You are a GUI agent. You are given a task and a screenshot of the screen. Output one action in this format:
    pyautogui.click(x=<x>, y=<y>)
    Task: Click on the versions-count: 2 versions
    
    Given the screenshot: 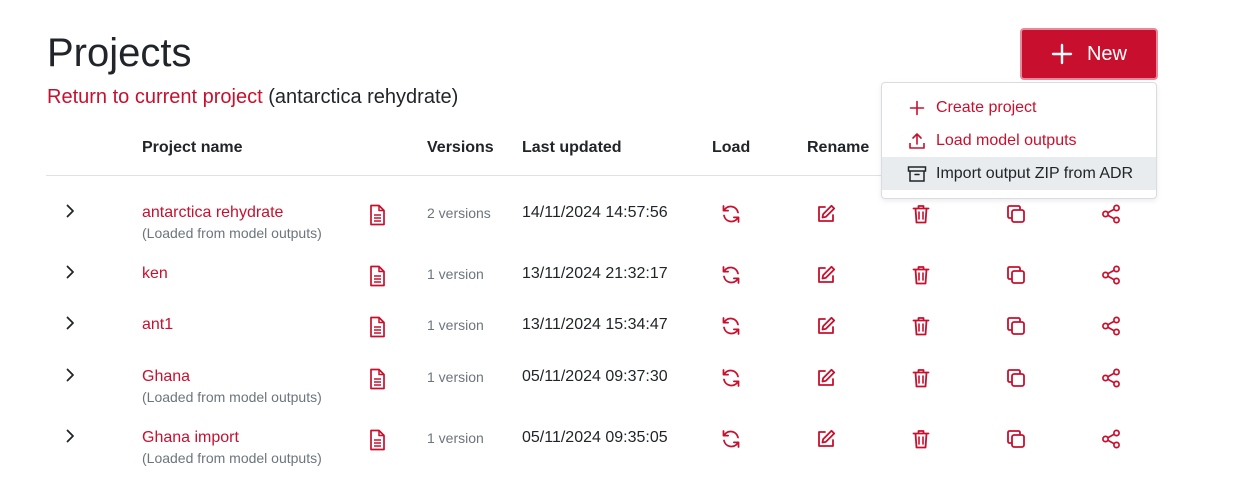 What is the action you would take?
    pyautogui.click(x=459, y=213)
    